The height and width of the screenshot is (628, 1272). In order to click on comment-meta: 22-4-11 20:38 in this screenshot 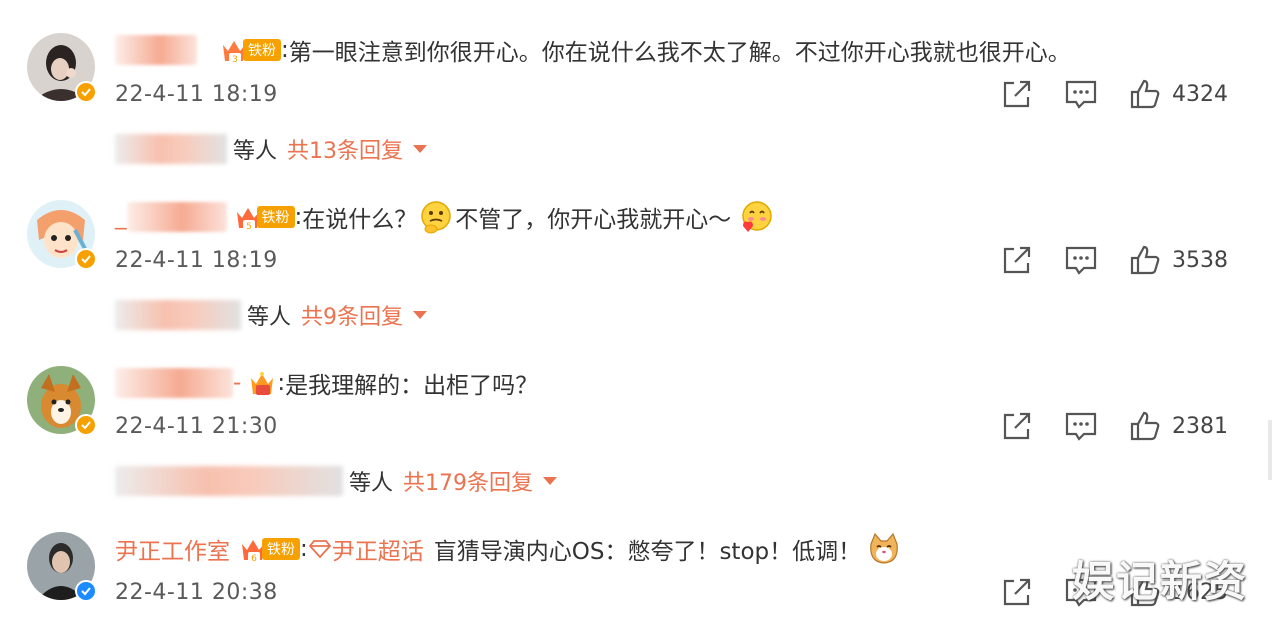, I will do `click(693, 592)`.